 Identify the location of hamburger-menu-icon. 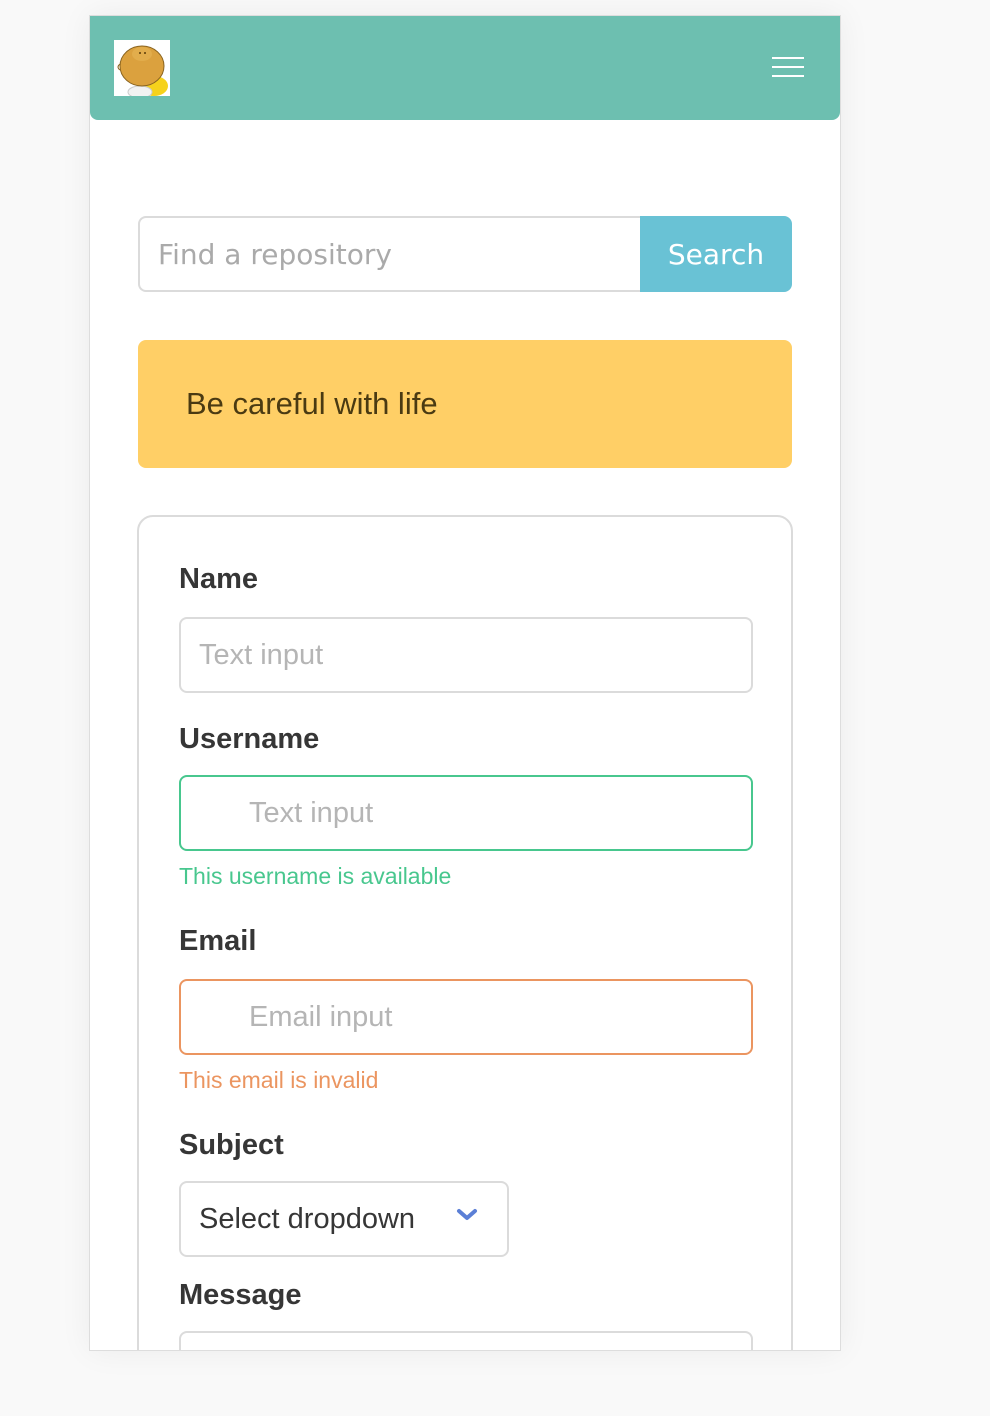
(788, 67).